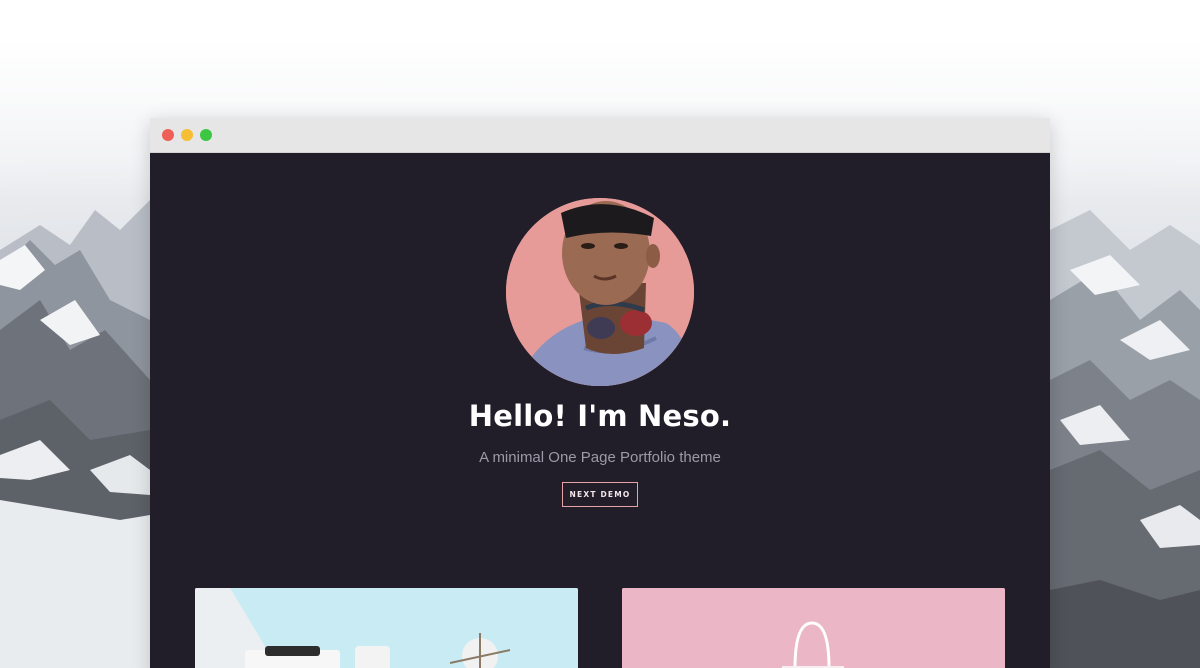  I want to click on shopping-bag-image, so click(813, 628).